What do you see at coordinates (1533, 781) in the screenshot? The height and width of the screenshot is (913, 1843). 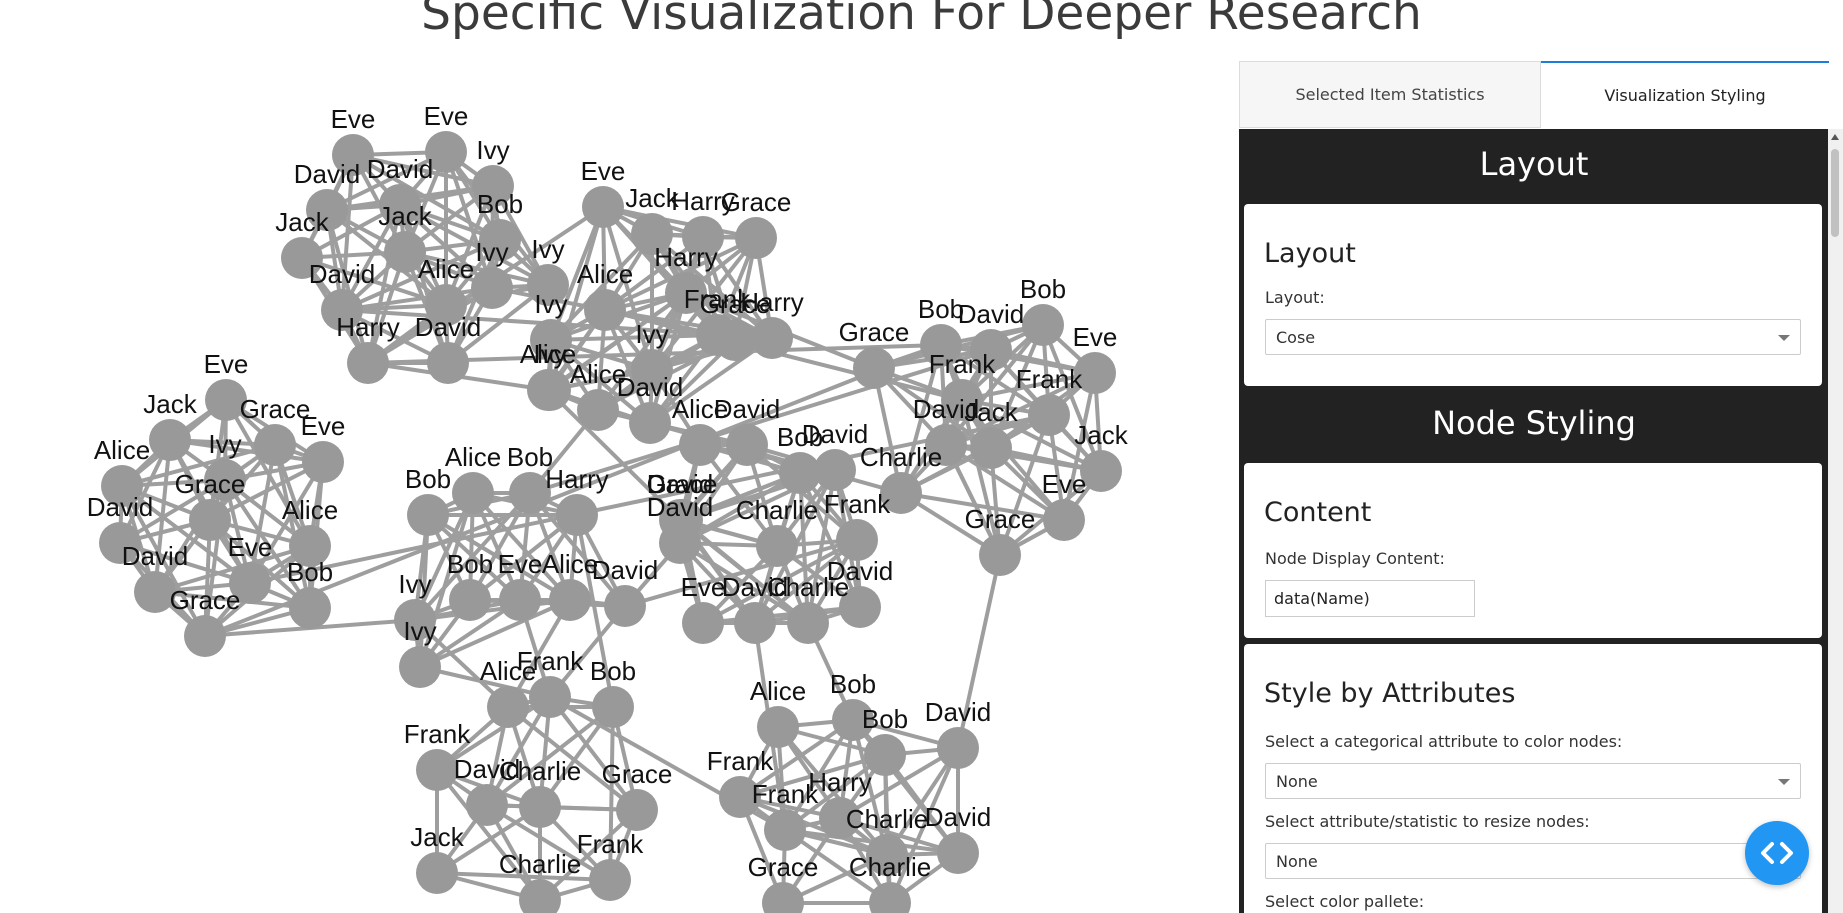 I see `color-attribute-select: None` at bounding box center [1533, 781].